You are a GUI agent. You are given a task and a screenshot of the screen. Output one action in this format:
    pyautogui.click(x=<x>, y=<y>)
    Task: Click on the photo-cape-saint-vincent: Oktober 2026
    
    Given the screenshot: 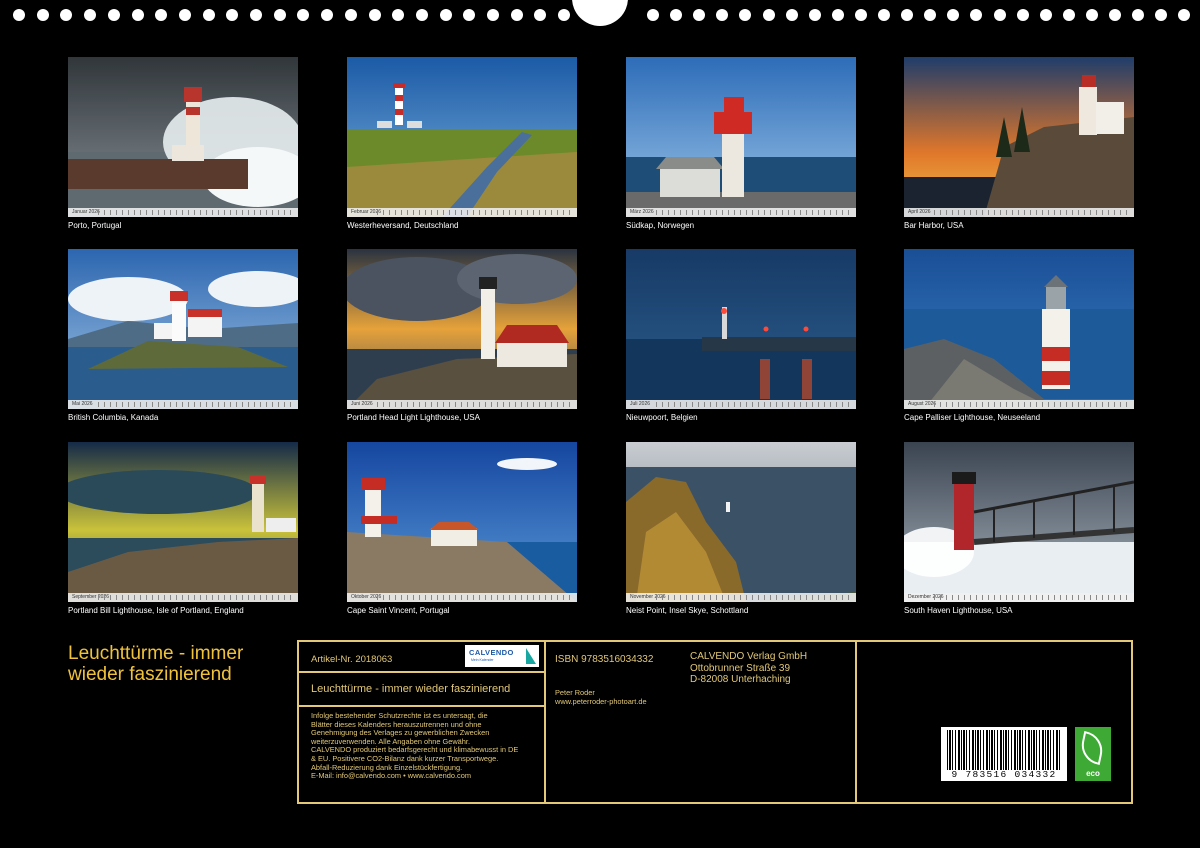 What is the action you would take?
    pyautogui.click(x=462, y=522)
    